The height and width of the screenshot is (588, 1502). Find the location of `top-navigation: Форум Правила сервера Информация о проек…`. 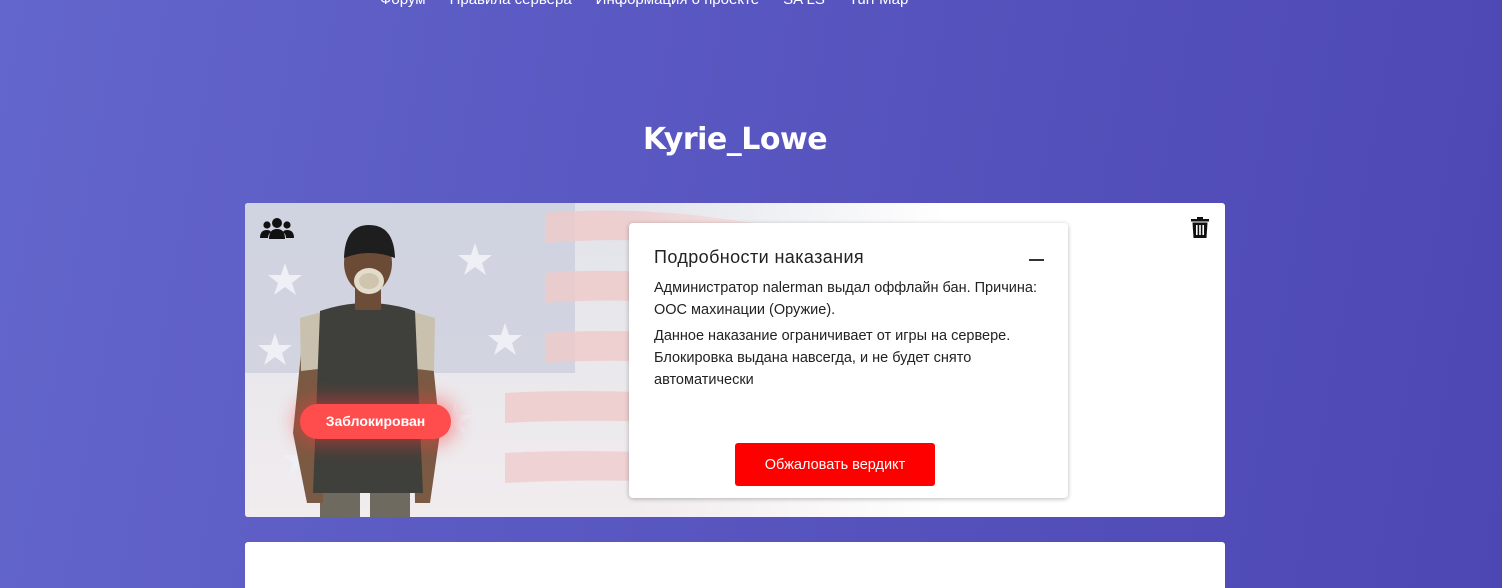

top-navigation: Форум Правила сервера Информация о проек… is located at coordinates (644, 5).